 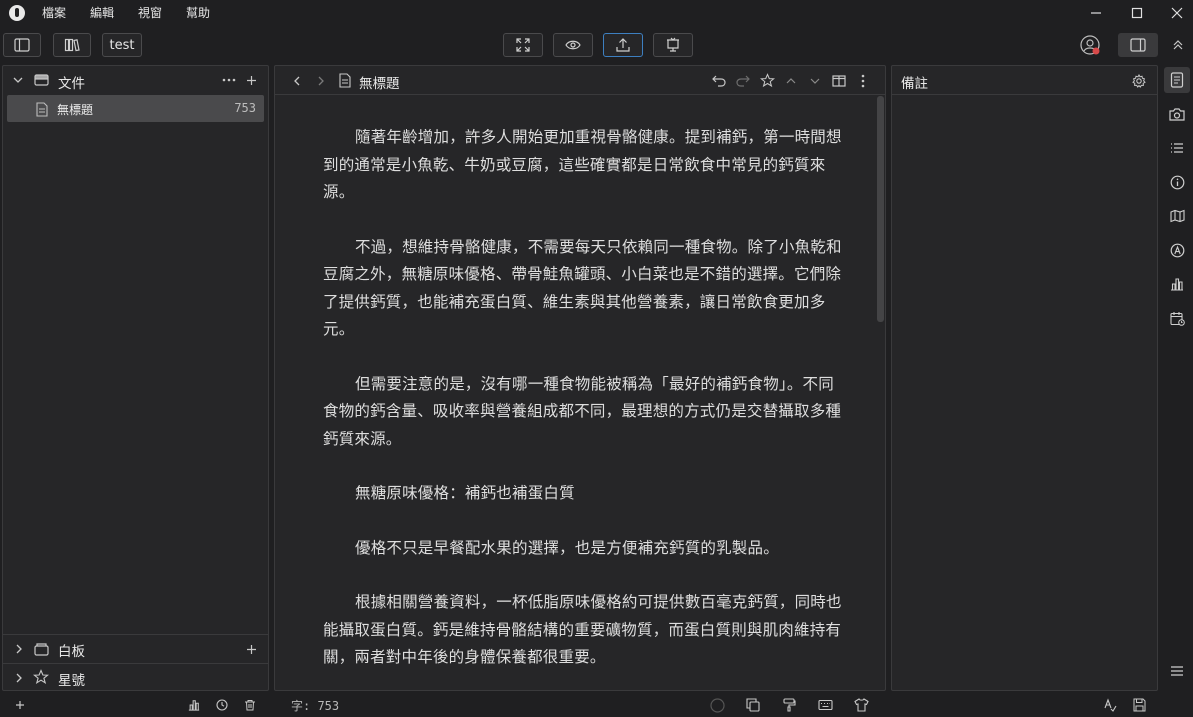 I want to click on back-icon, so click(x=297, y=81).